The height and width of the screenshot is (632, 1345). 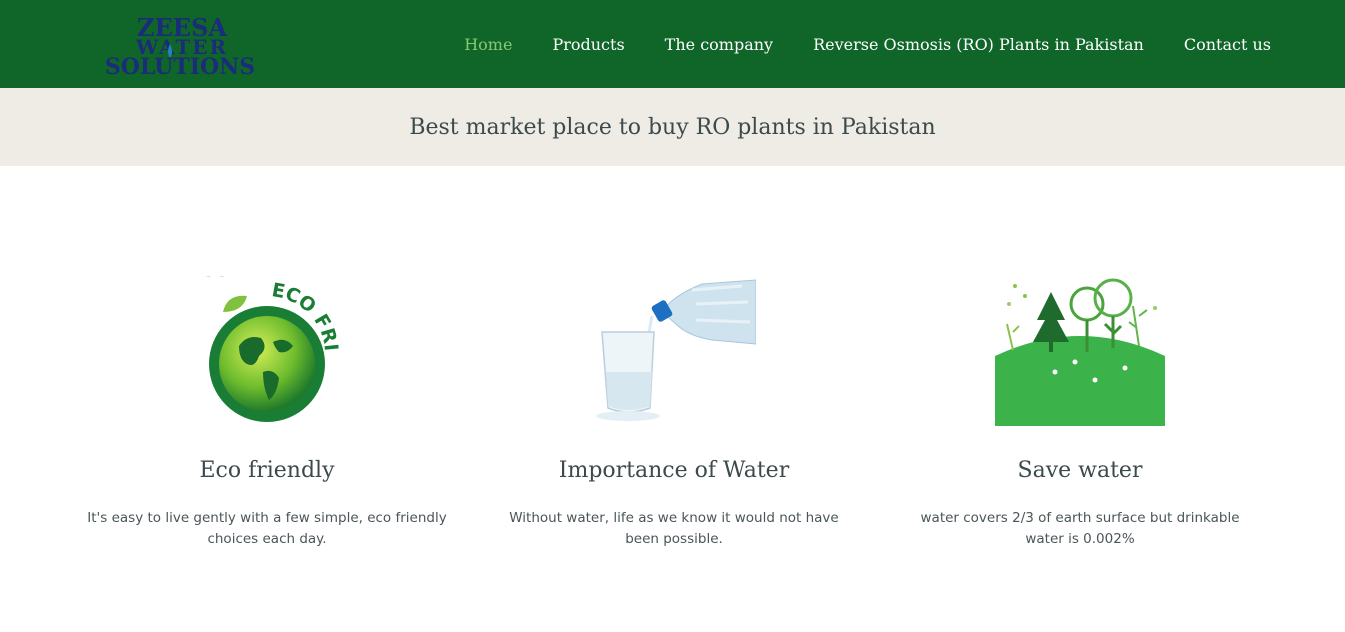 I want to click on nav-item-label: Contact us, so click(x=1227, y=44).